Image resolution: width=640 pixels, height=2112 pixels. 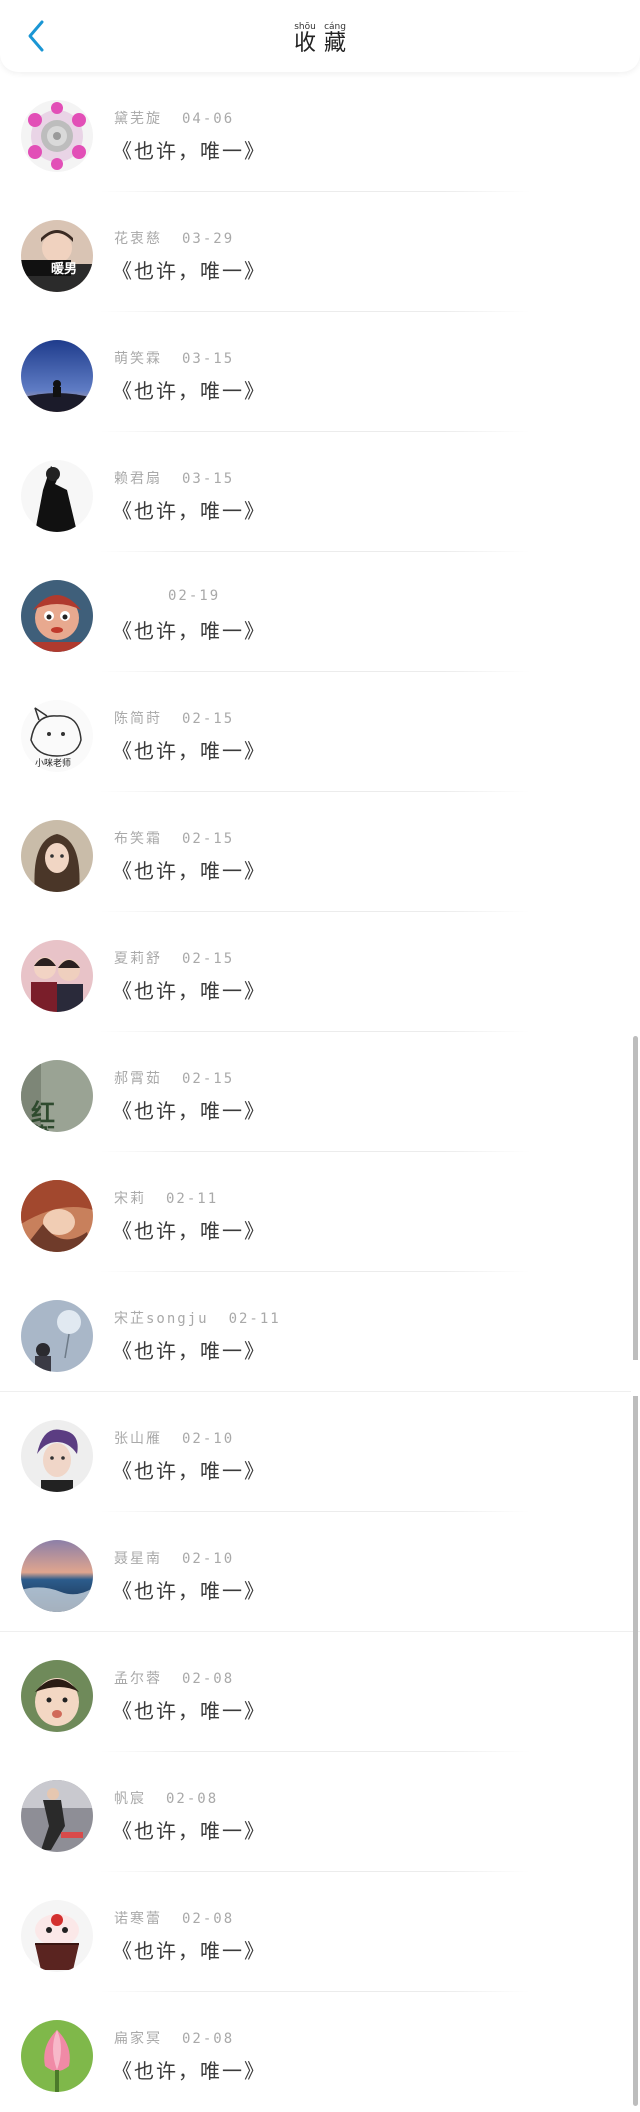 What do you see at coordinates (320, 612) in the screenshot?
I see `list-item: 02-19 《也许，唯一》` at bounding box center [320, 612].